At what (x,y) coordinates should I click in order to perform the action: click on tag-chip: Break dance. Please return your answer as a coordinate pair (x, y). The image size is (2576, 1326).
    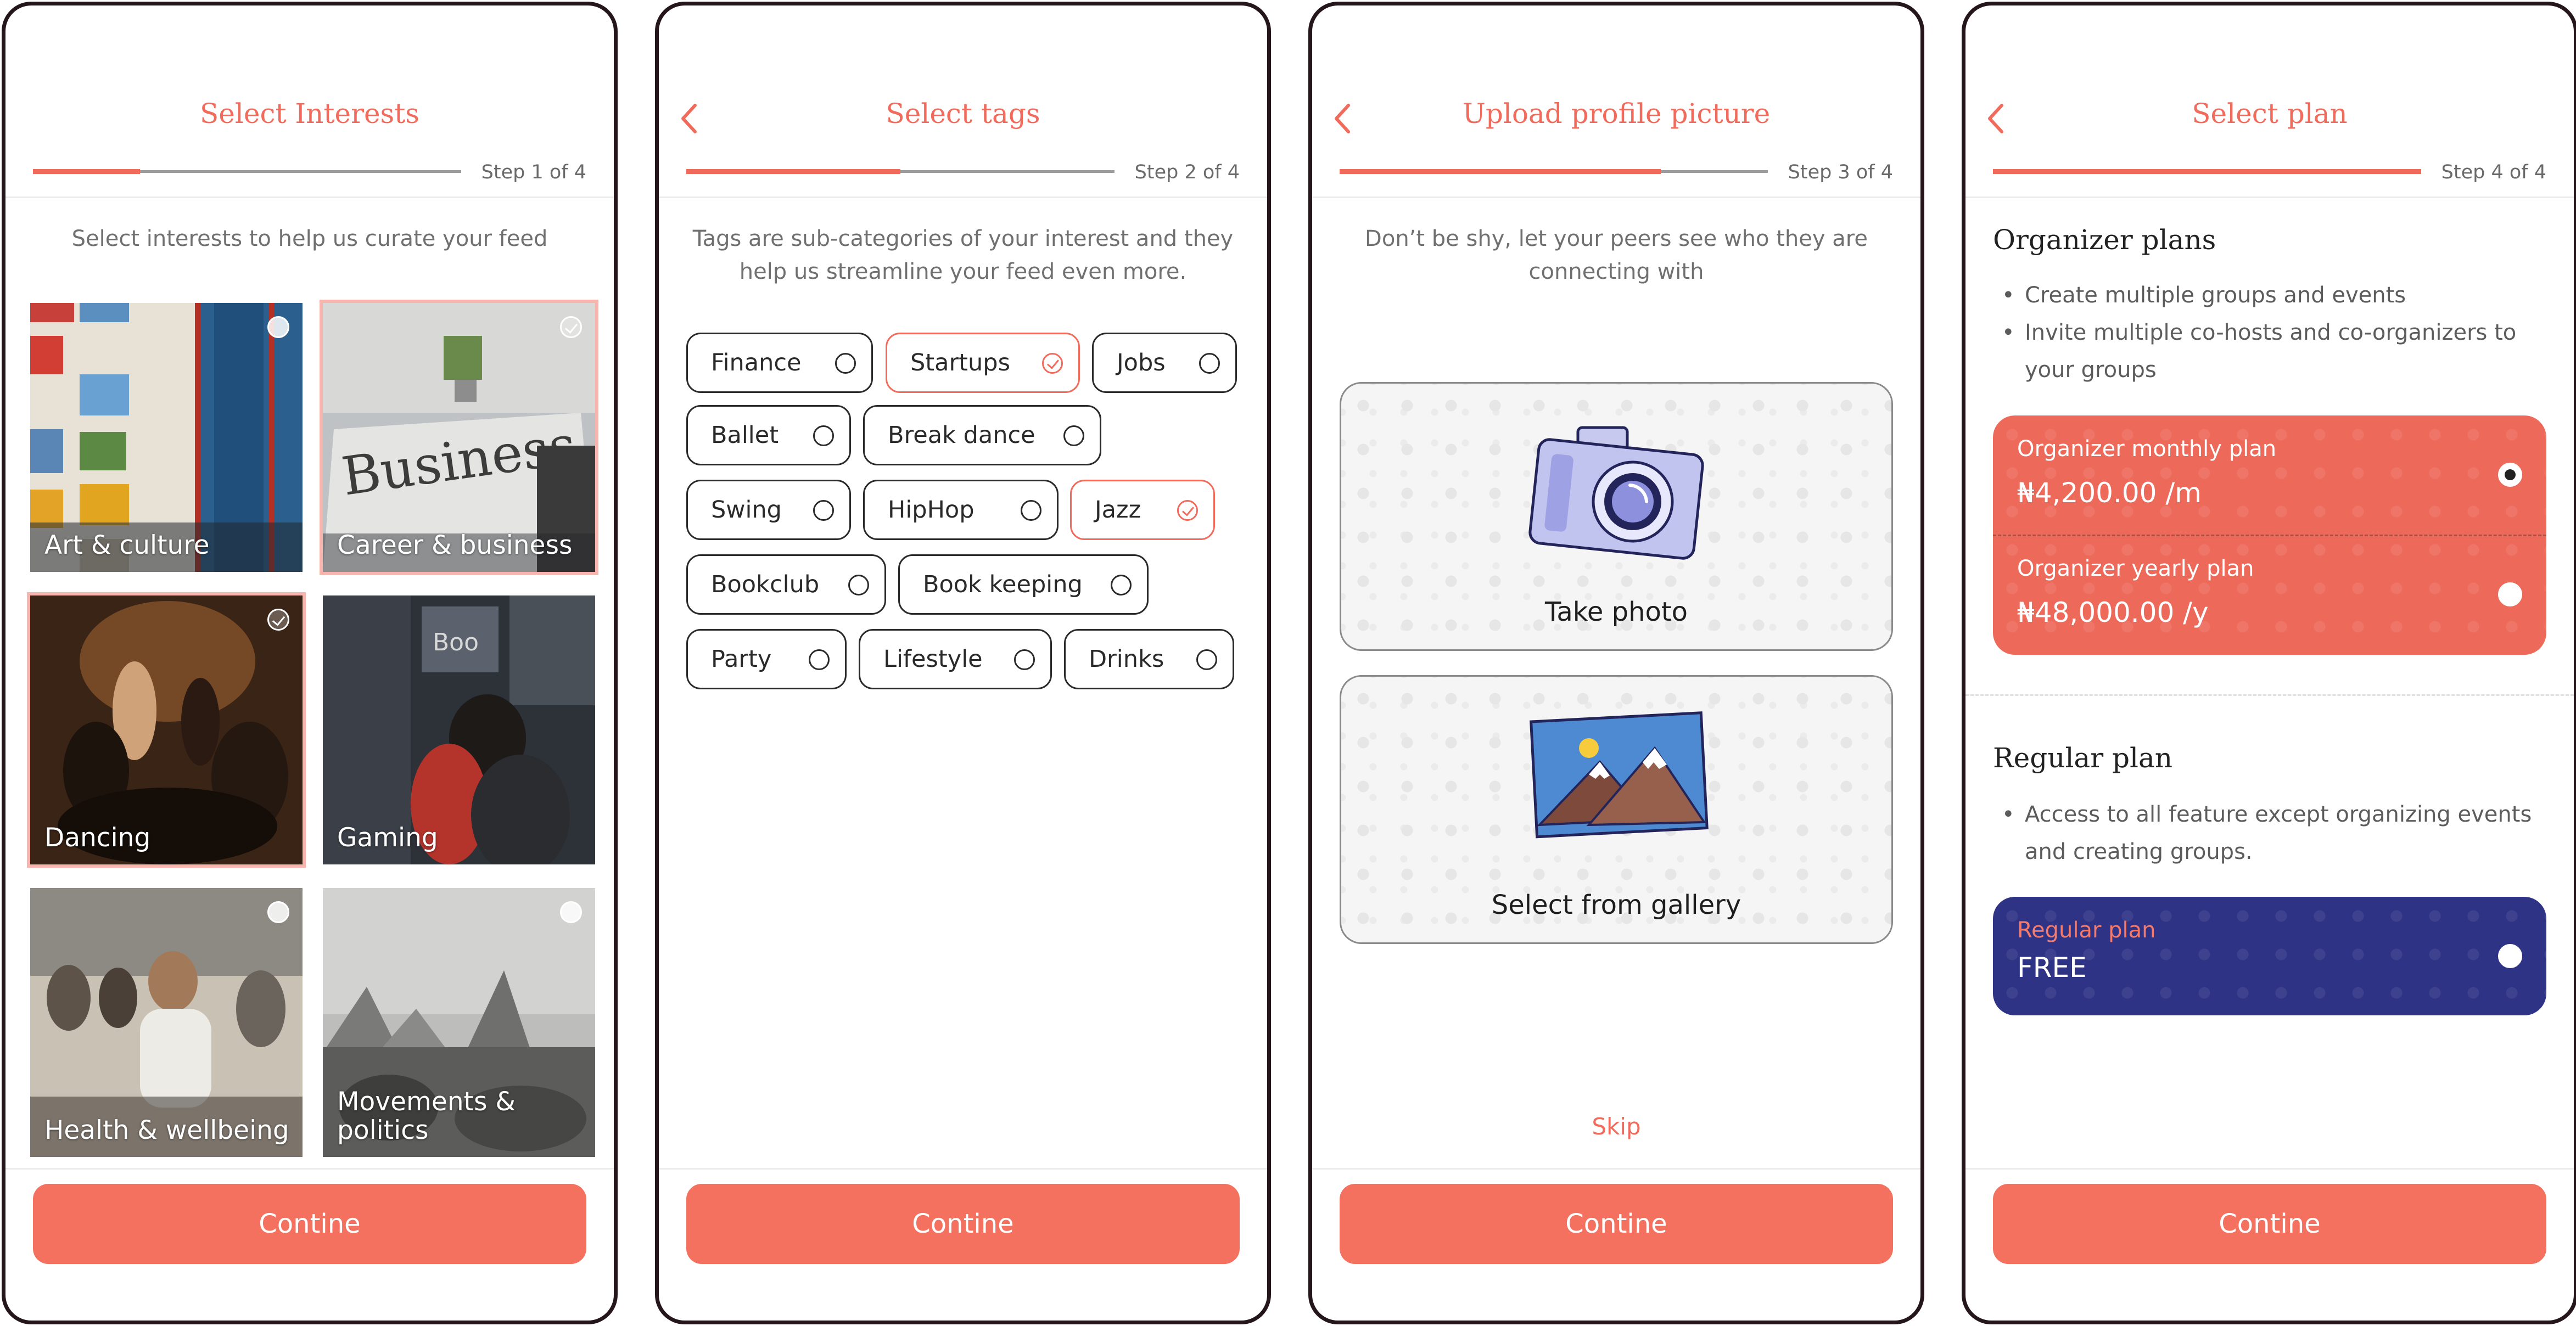
    Looking at the image, I should click on (982, 435).